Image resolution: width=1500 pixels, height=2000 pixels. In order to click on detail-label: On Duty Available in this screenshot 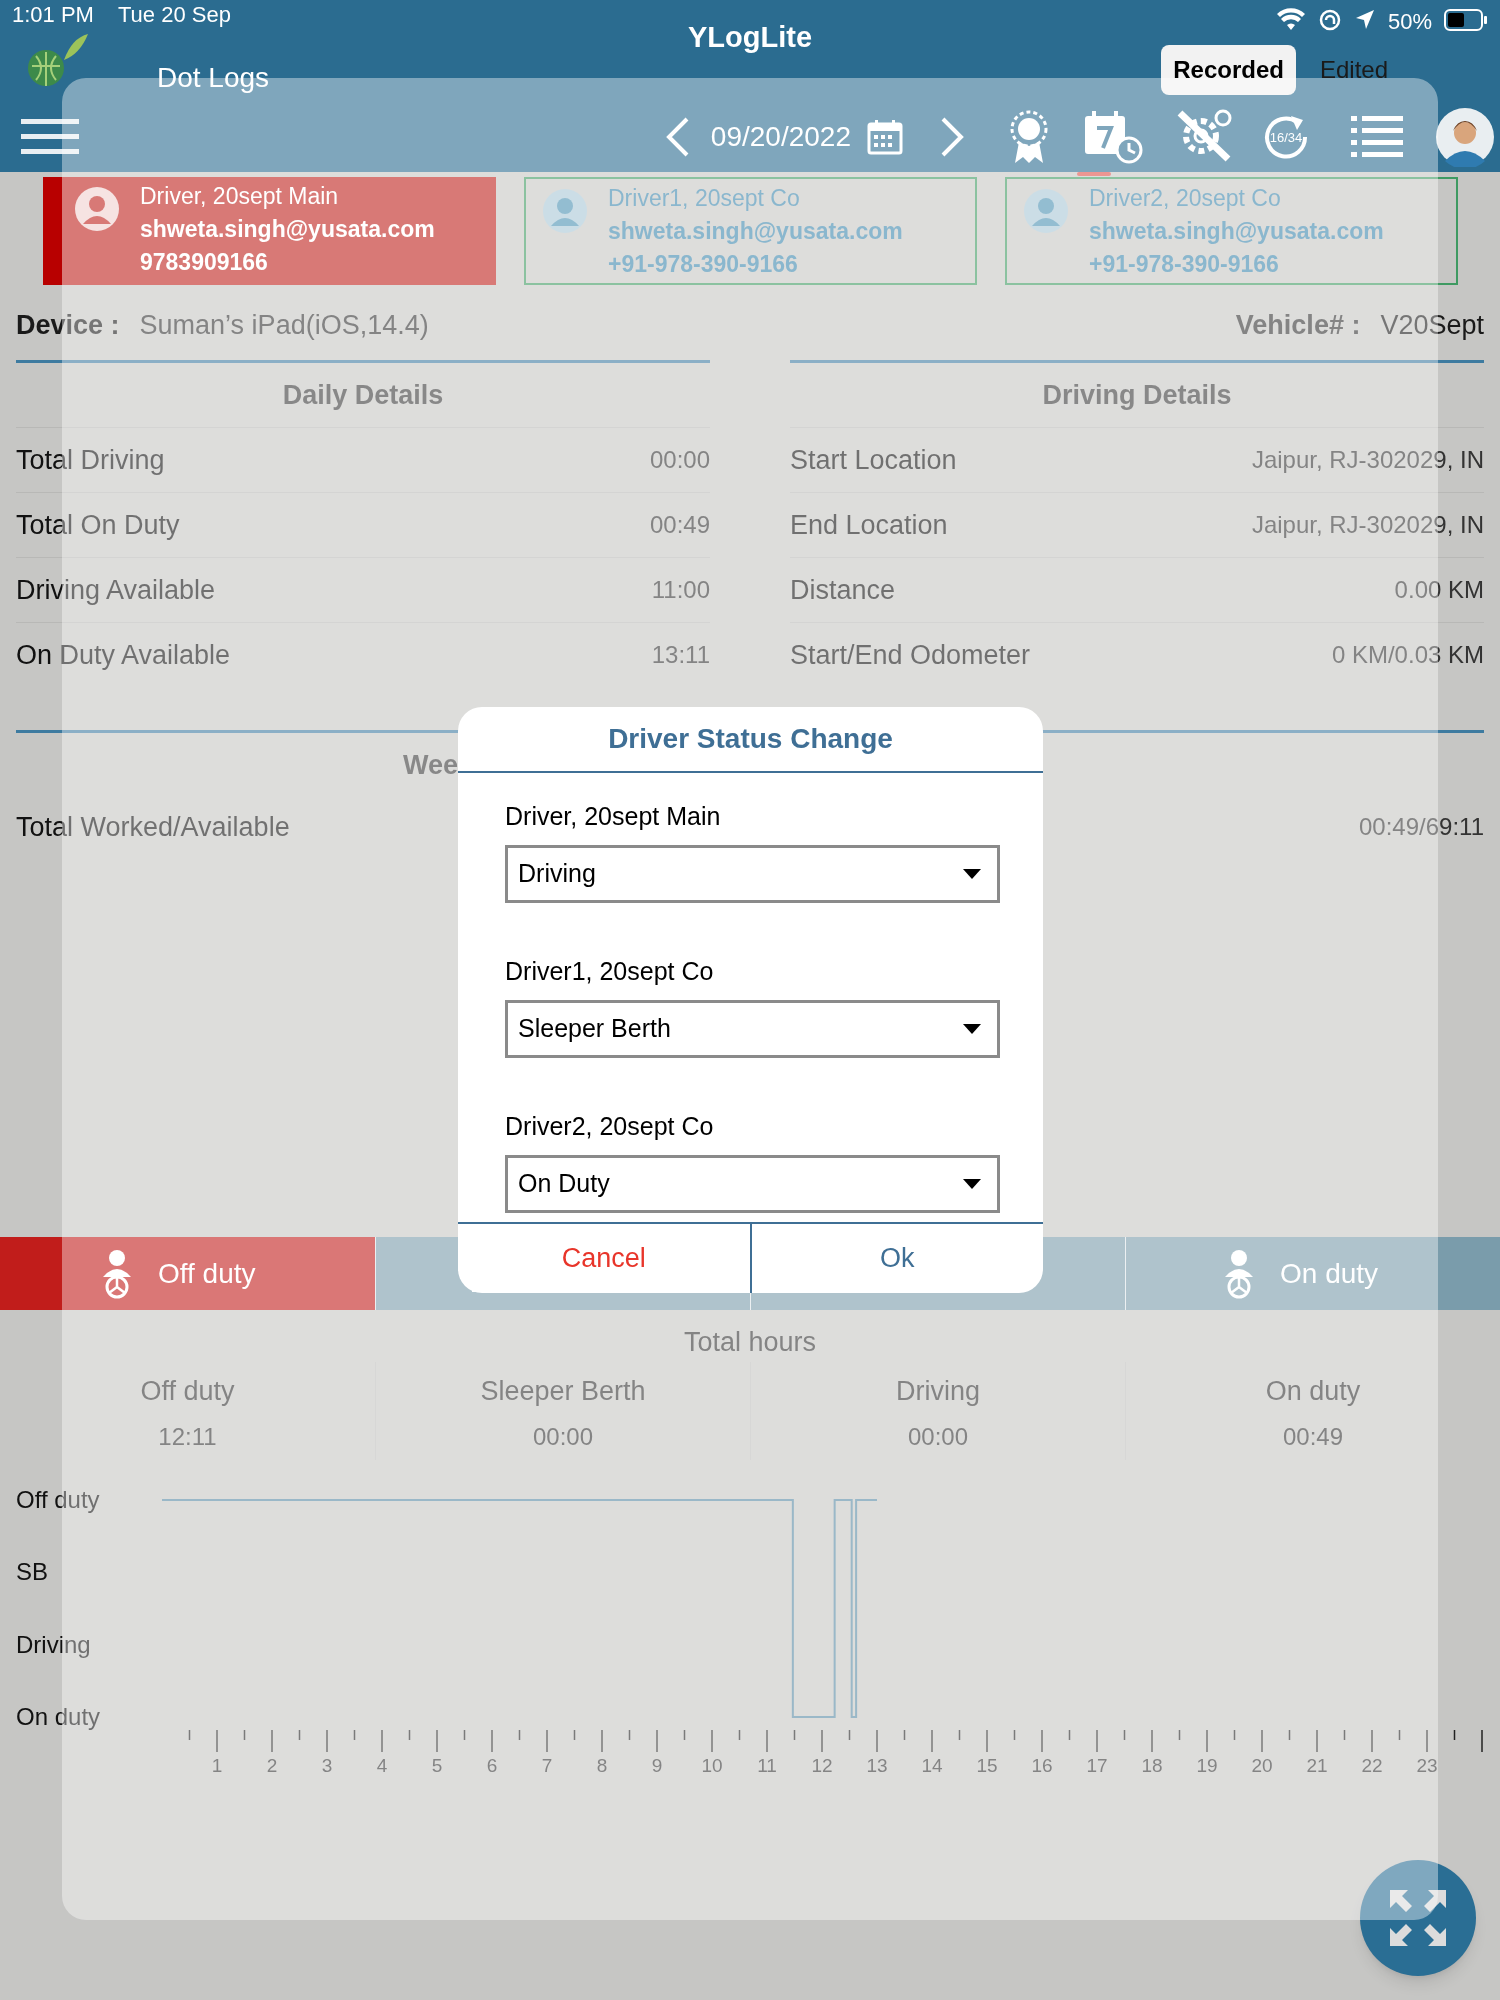, I will do `click(123, 655)`.